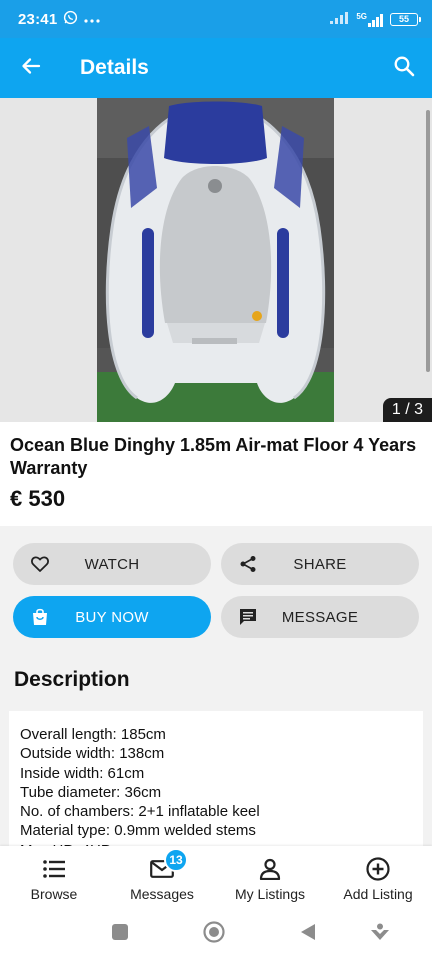 The width and height of the screenshot is (432, 960). Describe the element at coordinates (361, 16) in the screenshot. I see `network-type: 5G` at that location.